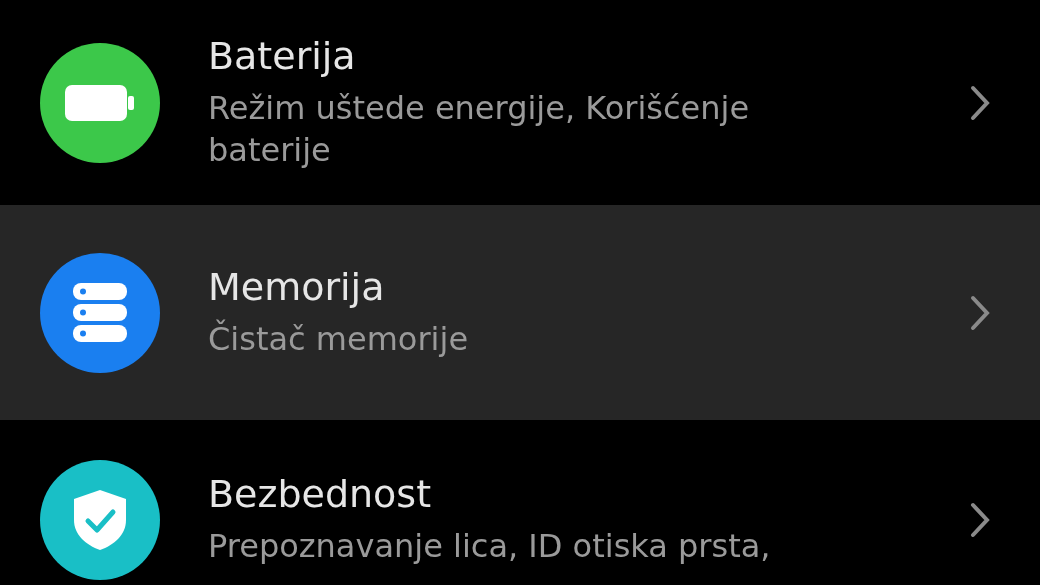 This screenshot has height=585, width=1040. What do you see at coordinates (320, 494) in the screenshot?
I see `item-title: Bezbednost` at bounding box center [320, 494].